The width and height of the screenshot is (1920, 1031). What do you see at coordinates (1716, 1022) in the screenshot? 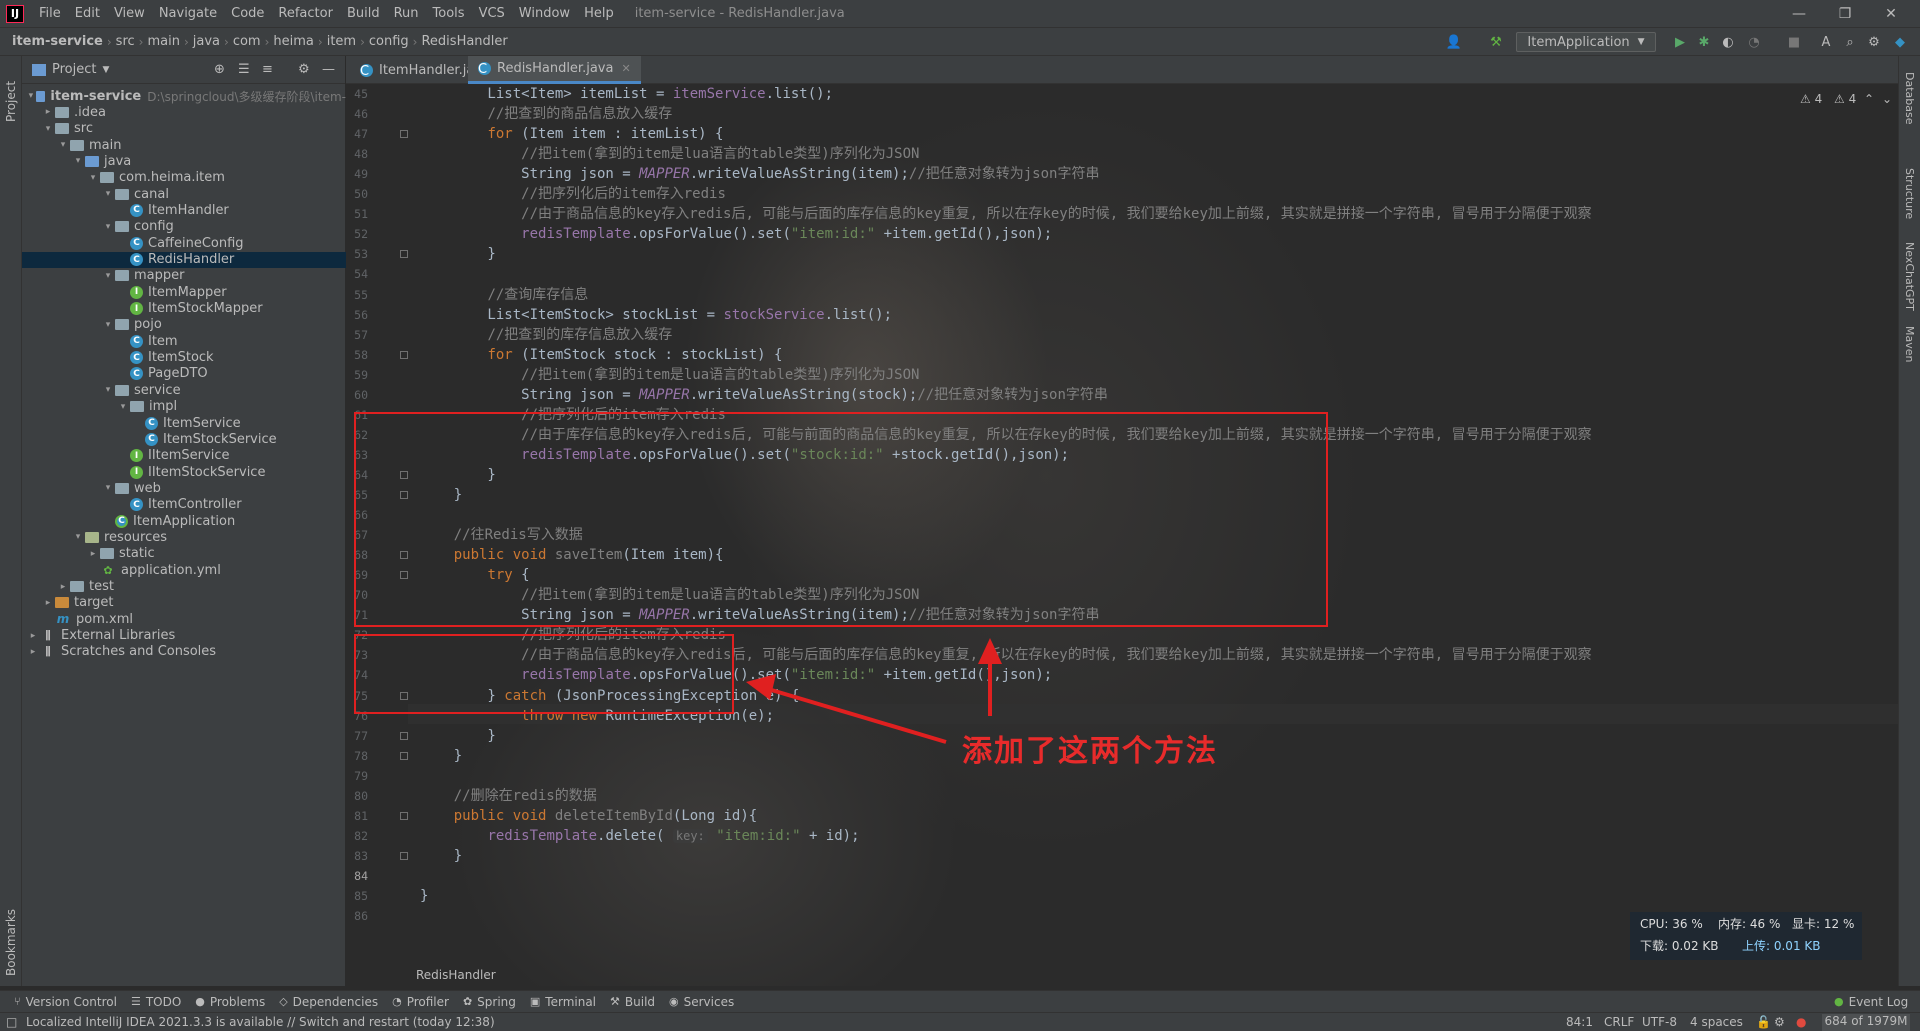
I see `indent-setting: 4 spaces` at bounding box center [1716, 1022].